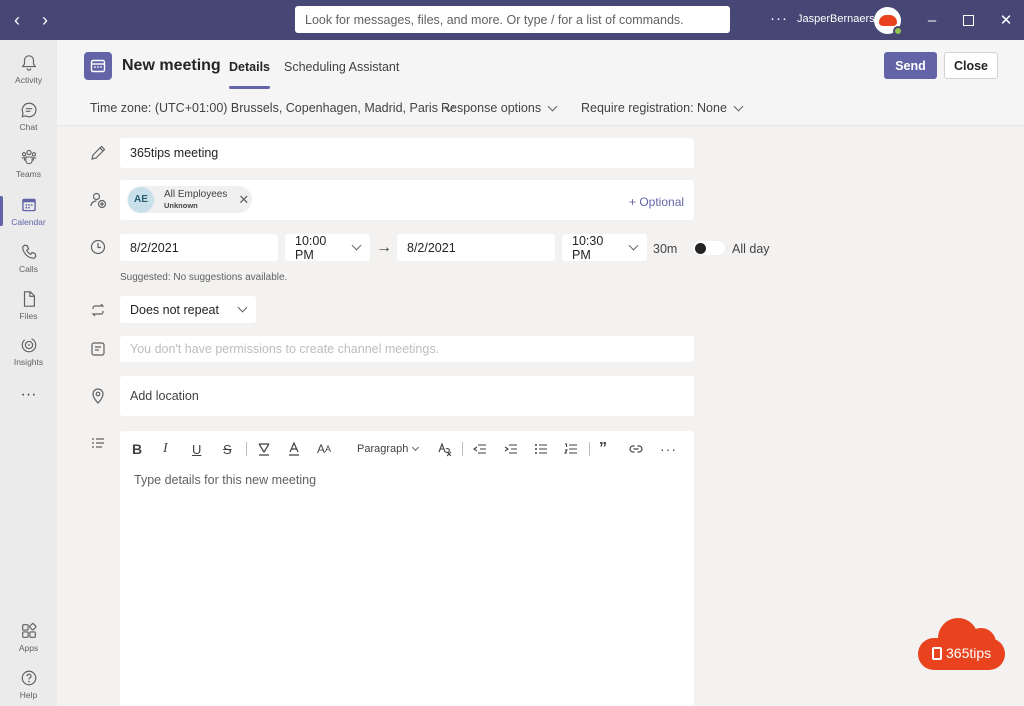  I want to click on presence-available-icon, so click(898, 31).